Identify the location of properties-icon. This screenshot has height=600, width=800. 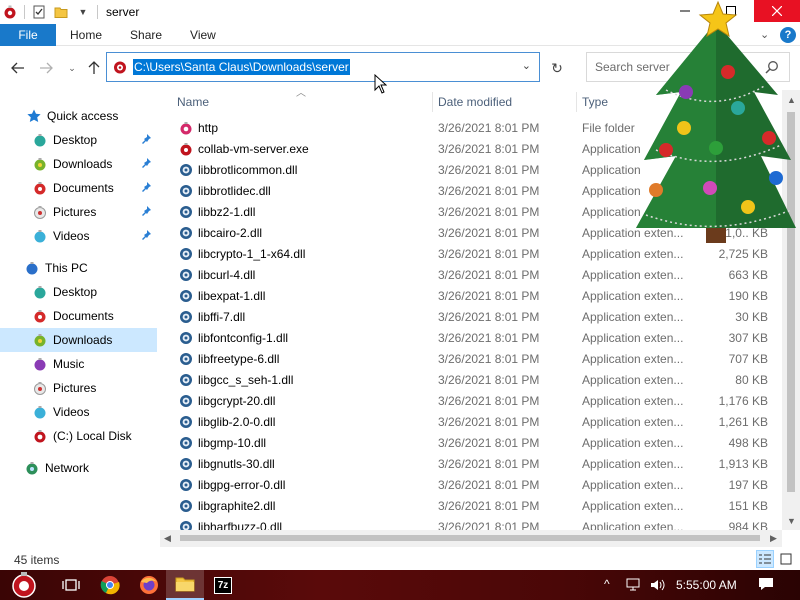
(39, 12).